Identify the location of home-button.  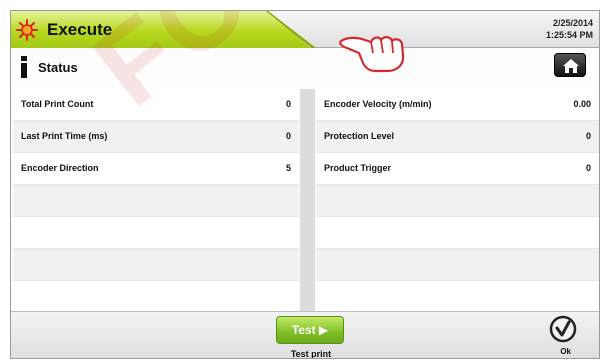
(570, 65).